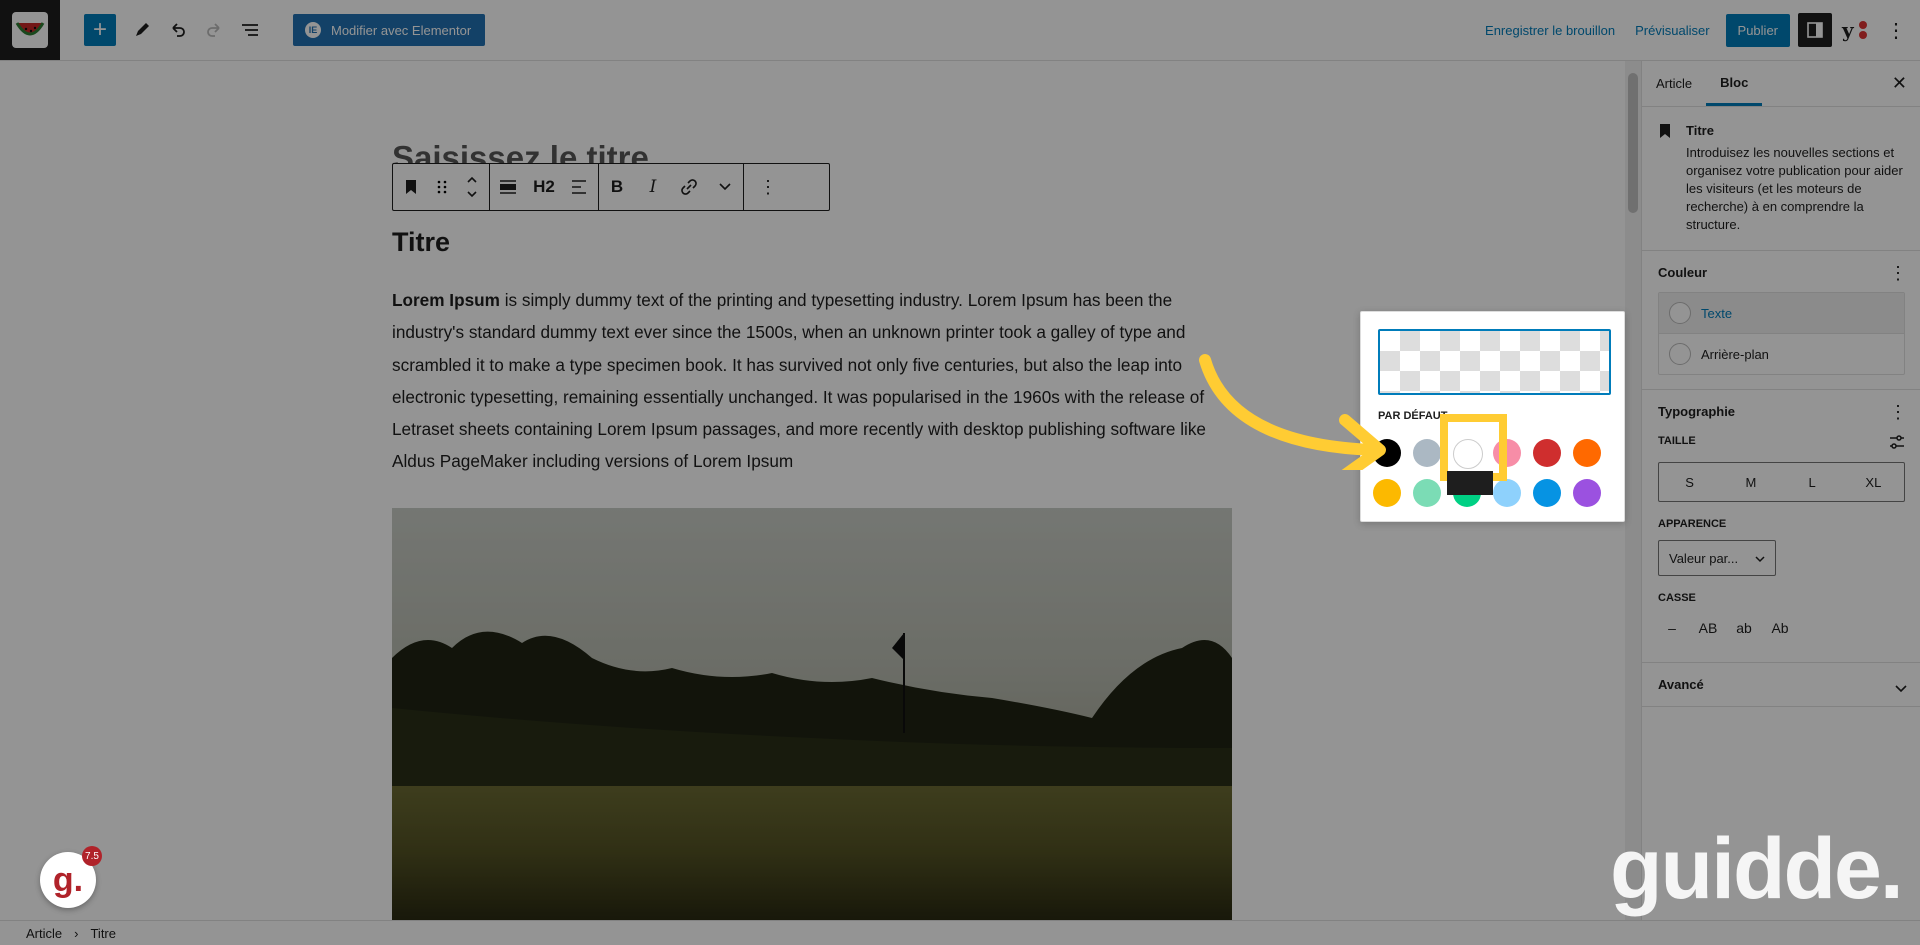  I want to click on move-up-down-icon, so click(472, 187).